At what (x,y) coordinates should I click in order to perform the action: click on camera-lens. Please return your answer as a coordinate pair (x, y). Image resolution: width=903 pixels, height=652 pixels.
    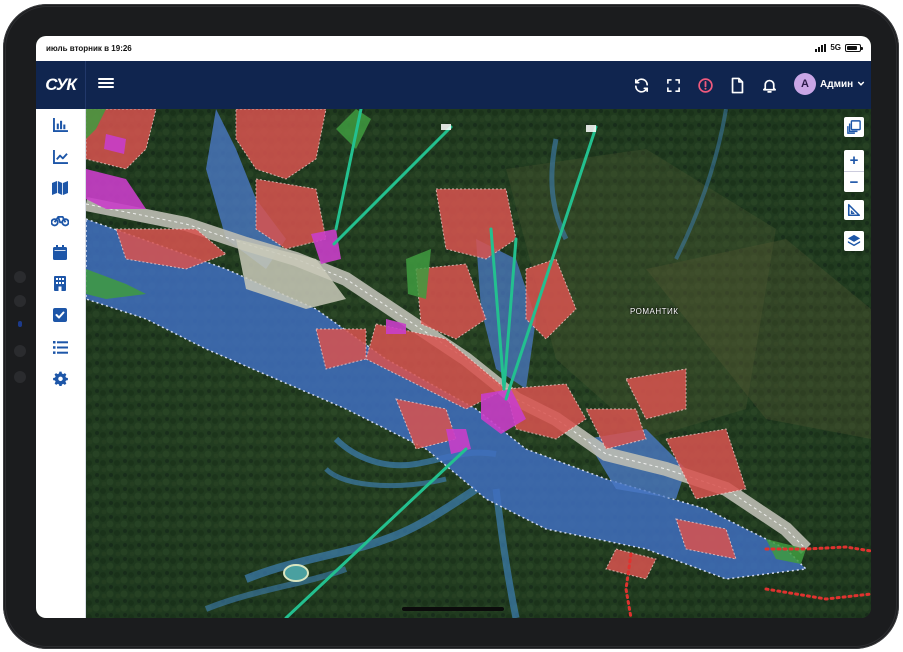
    Looking at the image, I should click on (20, 301).